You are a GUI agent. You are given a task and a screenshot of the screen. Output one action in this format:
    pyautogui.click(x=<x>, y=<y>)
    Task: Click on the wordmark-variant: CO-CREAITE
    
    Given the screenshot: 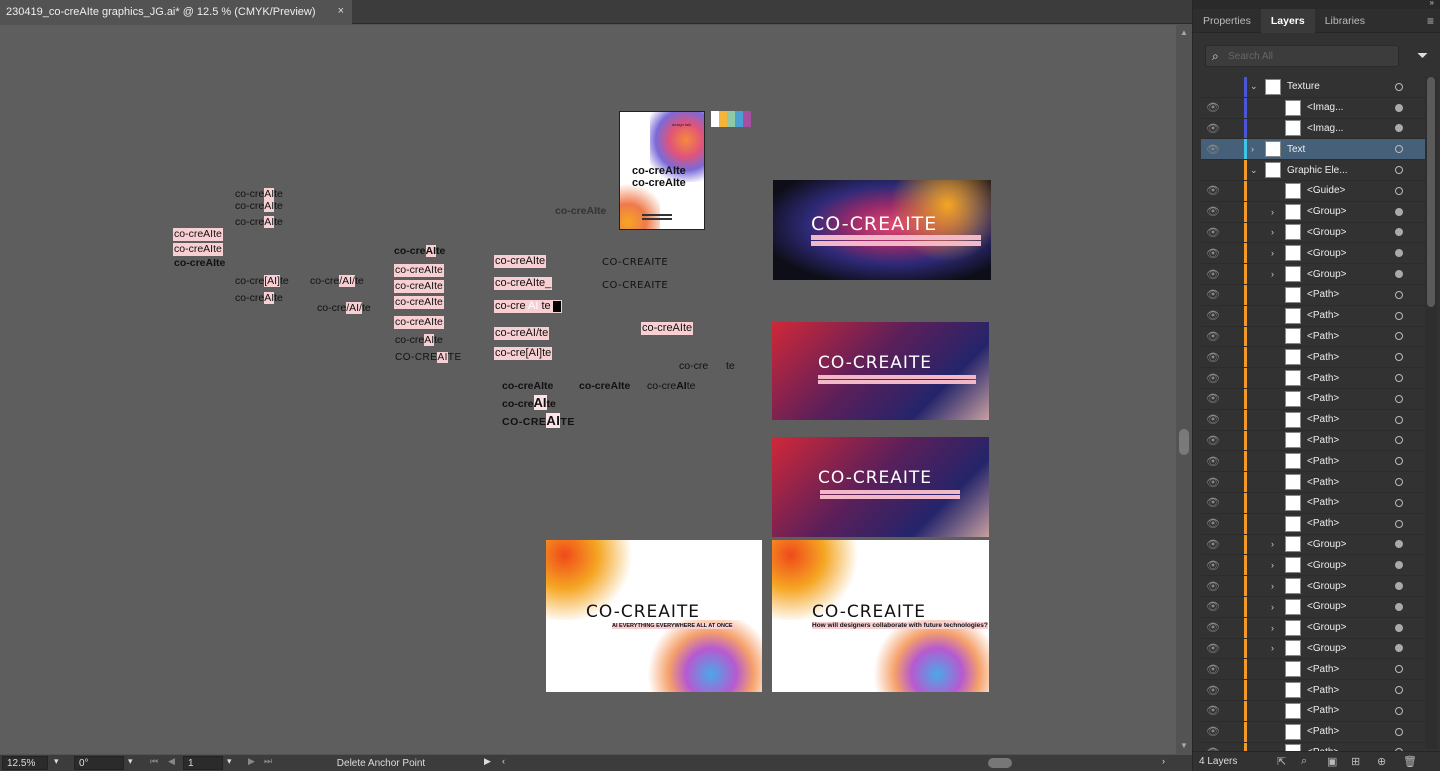 What is the action you would take?
    pyautogui.click(x=428, y=357)
    